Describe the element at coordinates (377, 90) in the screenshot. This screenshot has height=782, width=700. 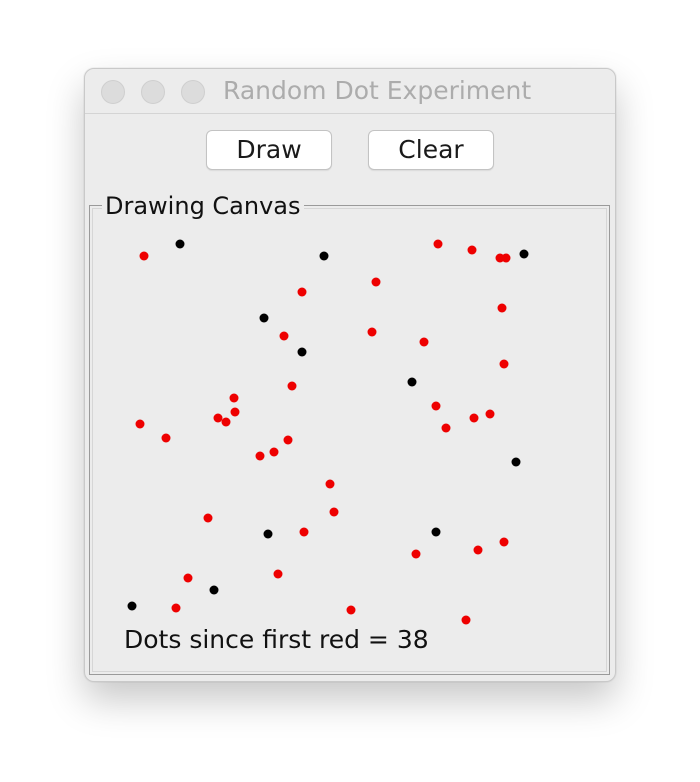
I see `window-title: Random Dot Experiment` at that location.